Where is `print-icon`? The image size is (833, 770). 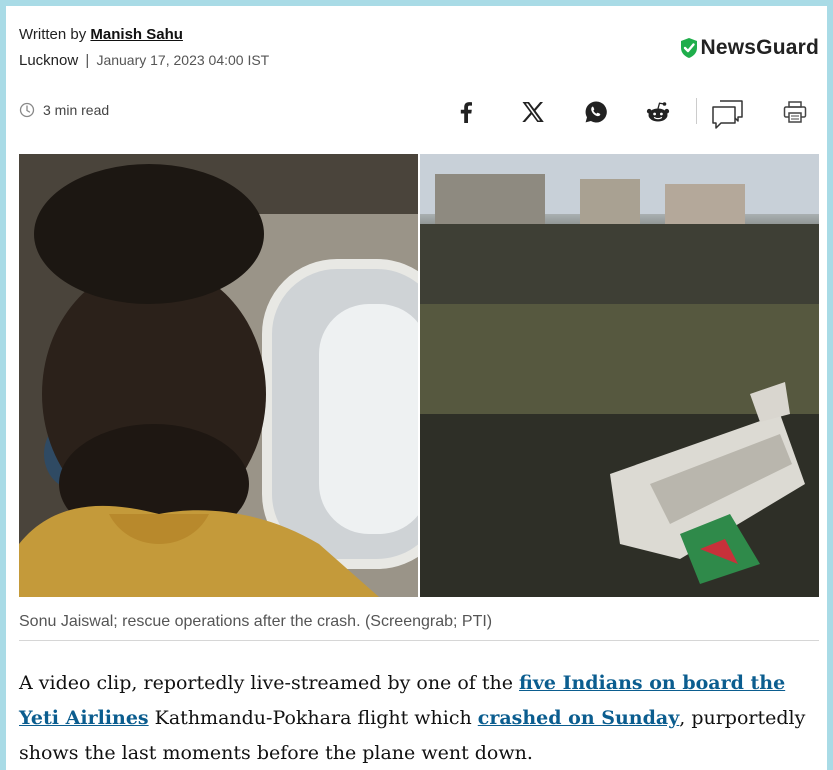 print-icon is located at coordinates (795, 112).